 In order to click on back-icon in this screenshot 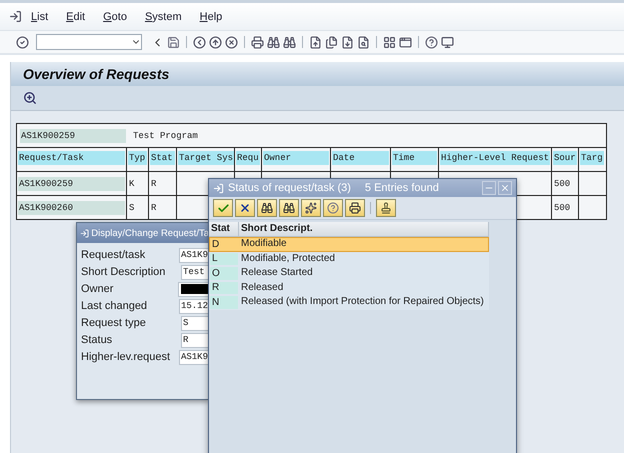, I will do `click(199, 42)`.